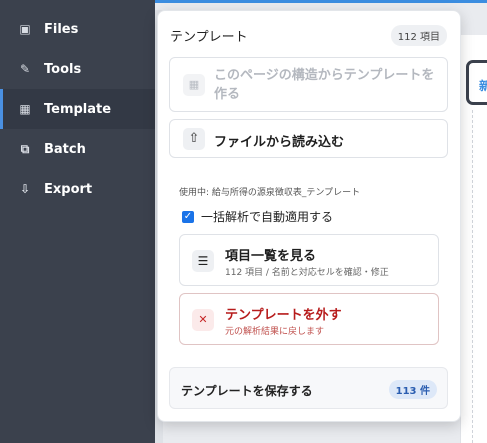  Describe the element at coordinates (203, 320) in the screenshot. I see `close-icon: ✕` at that location.